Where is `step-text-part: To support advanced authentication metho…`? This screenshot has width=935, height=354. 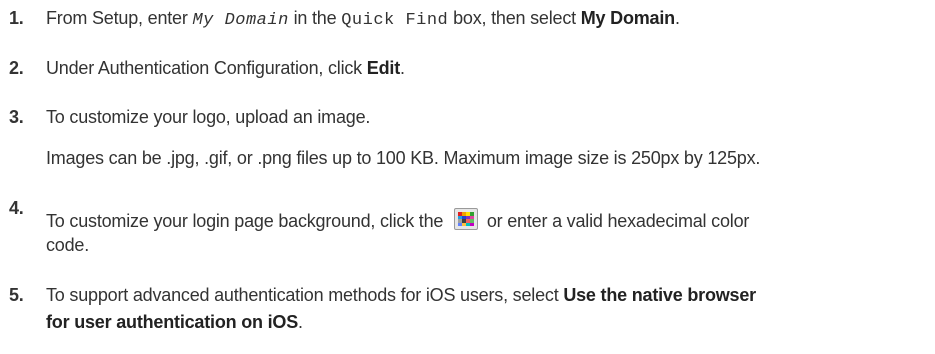
step-text-part: To support advanced authentication metho… is located at coordinates (305, 295).